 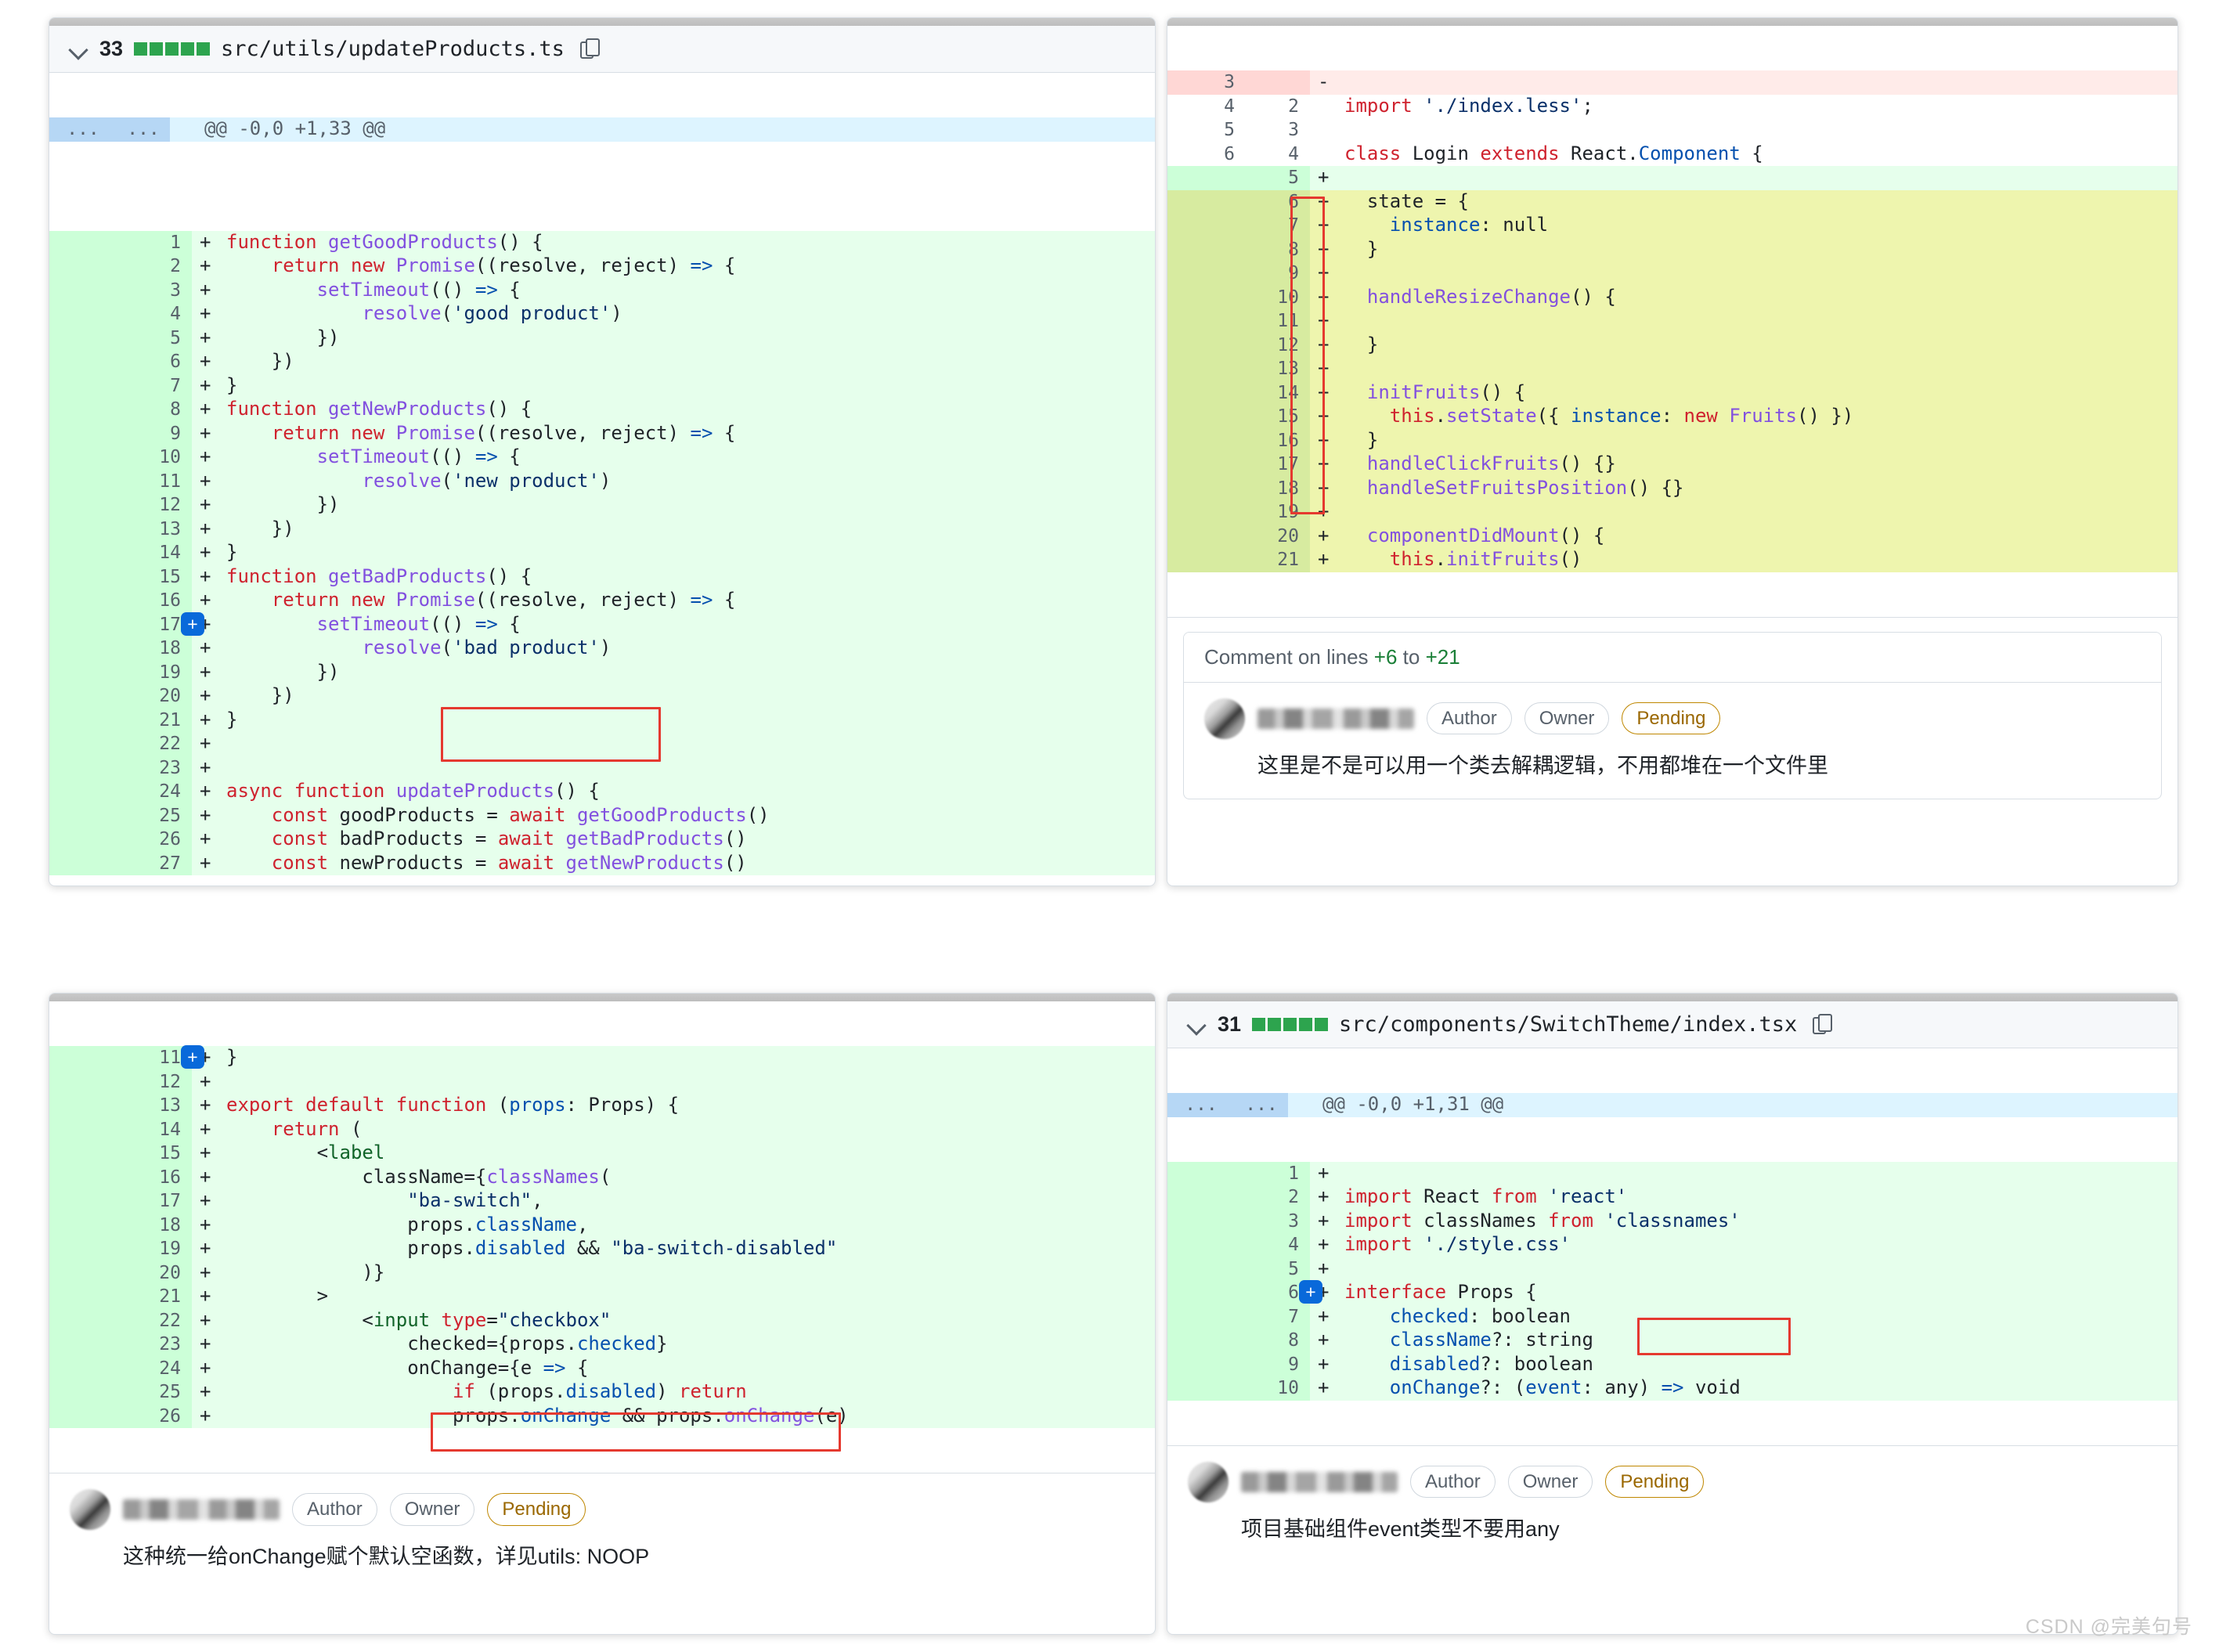 I want to click on diff-row: 23 + checked={props.checked}, so click(x=602, y=1345).